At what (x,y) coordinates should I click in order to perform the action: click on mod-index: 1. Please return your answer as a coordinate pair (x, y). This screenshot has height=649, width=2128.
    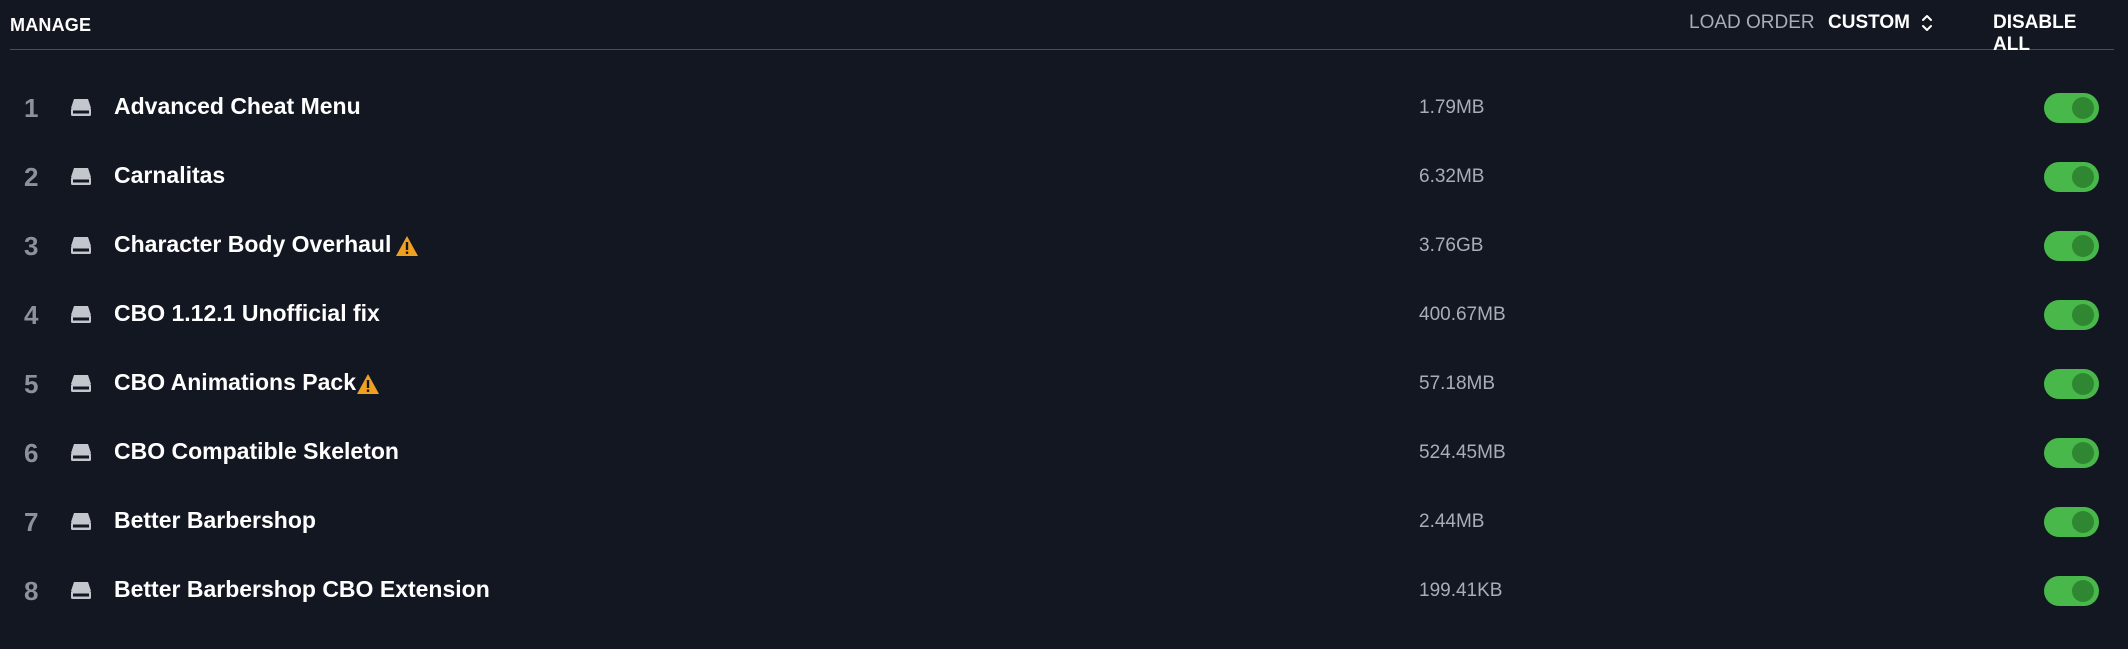
    Looking at the image, I should click on (31, 108).